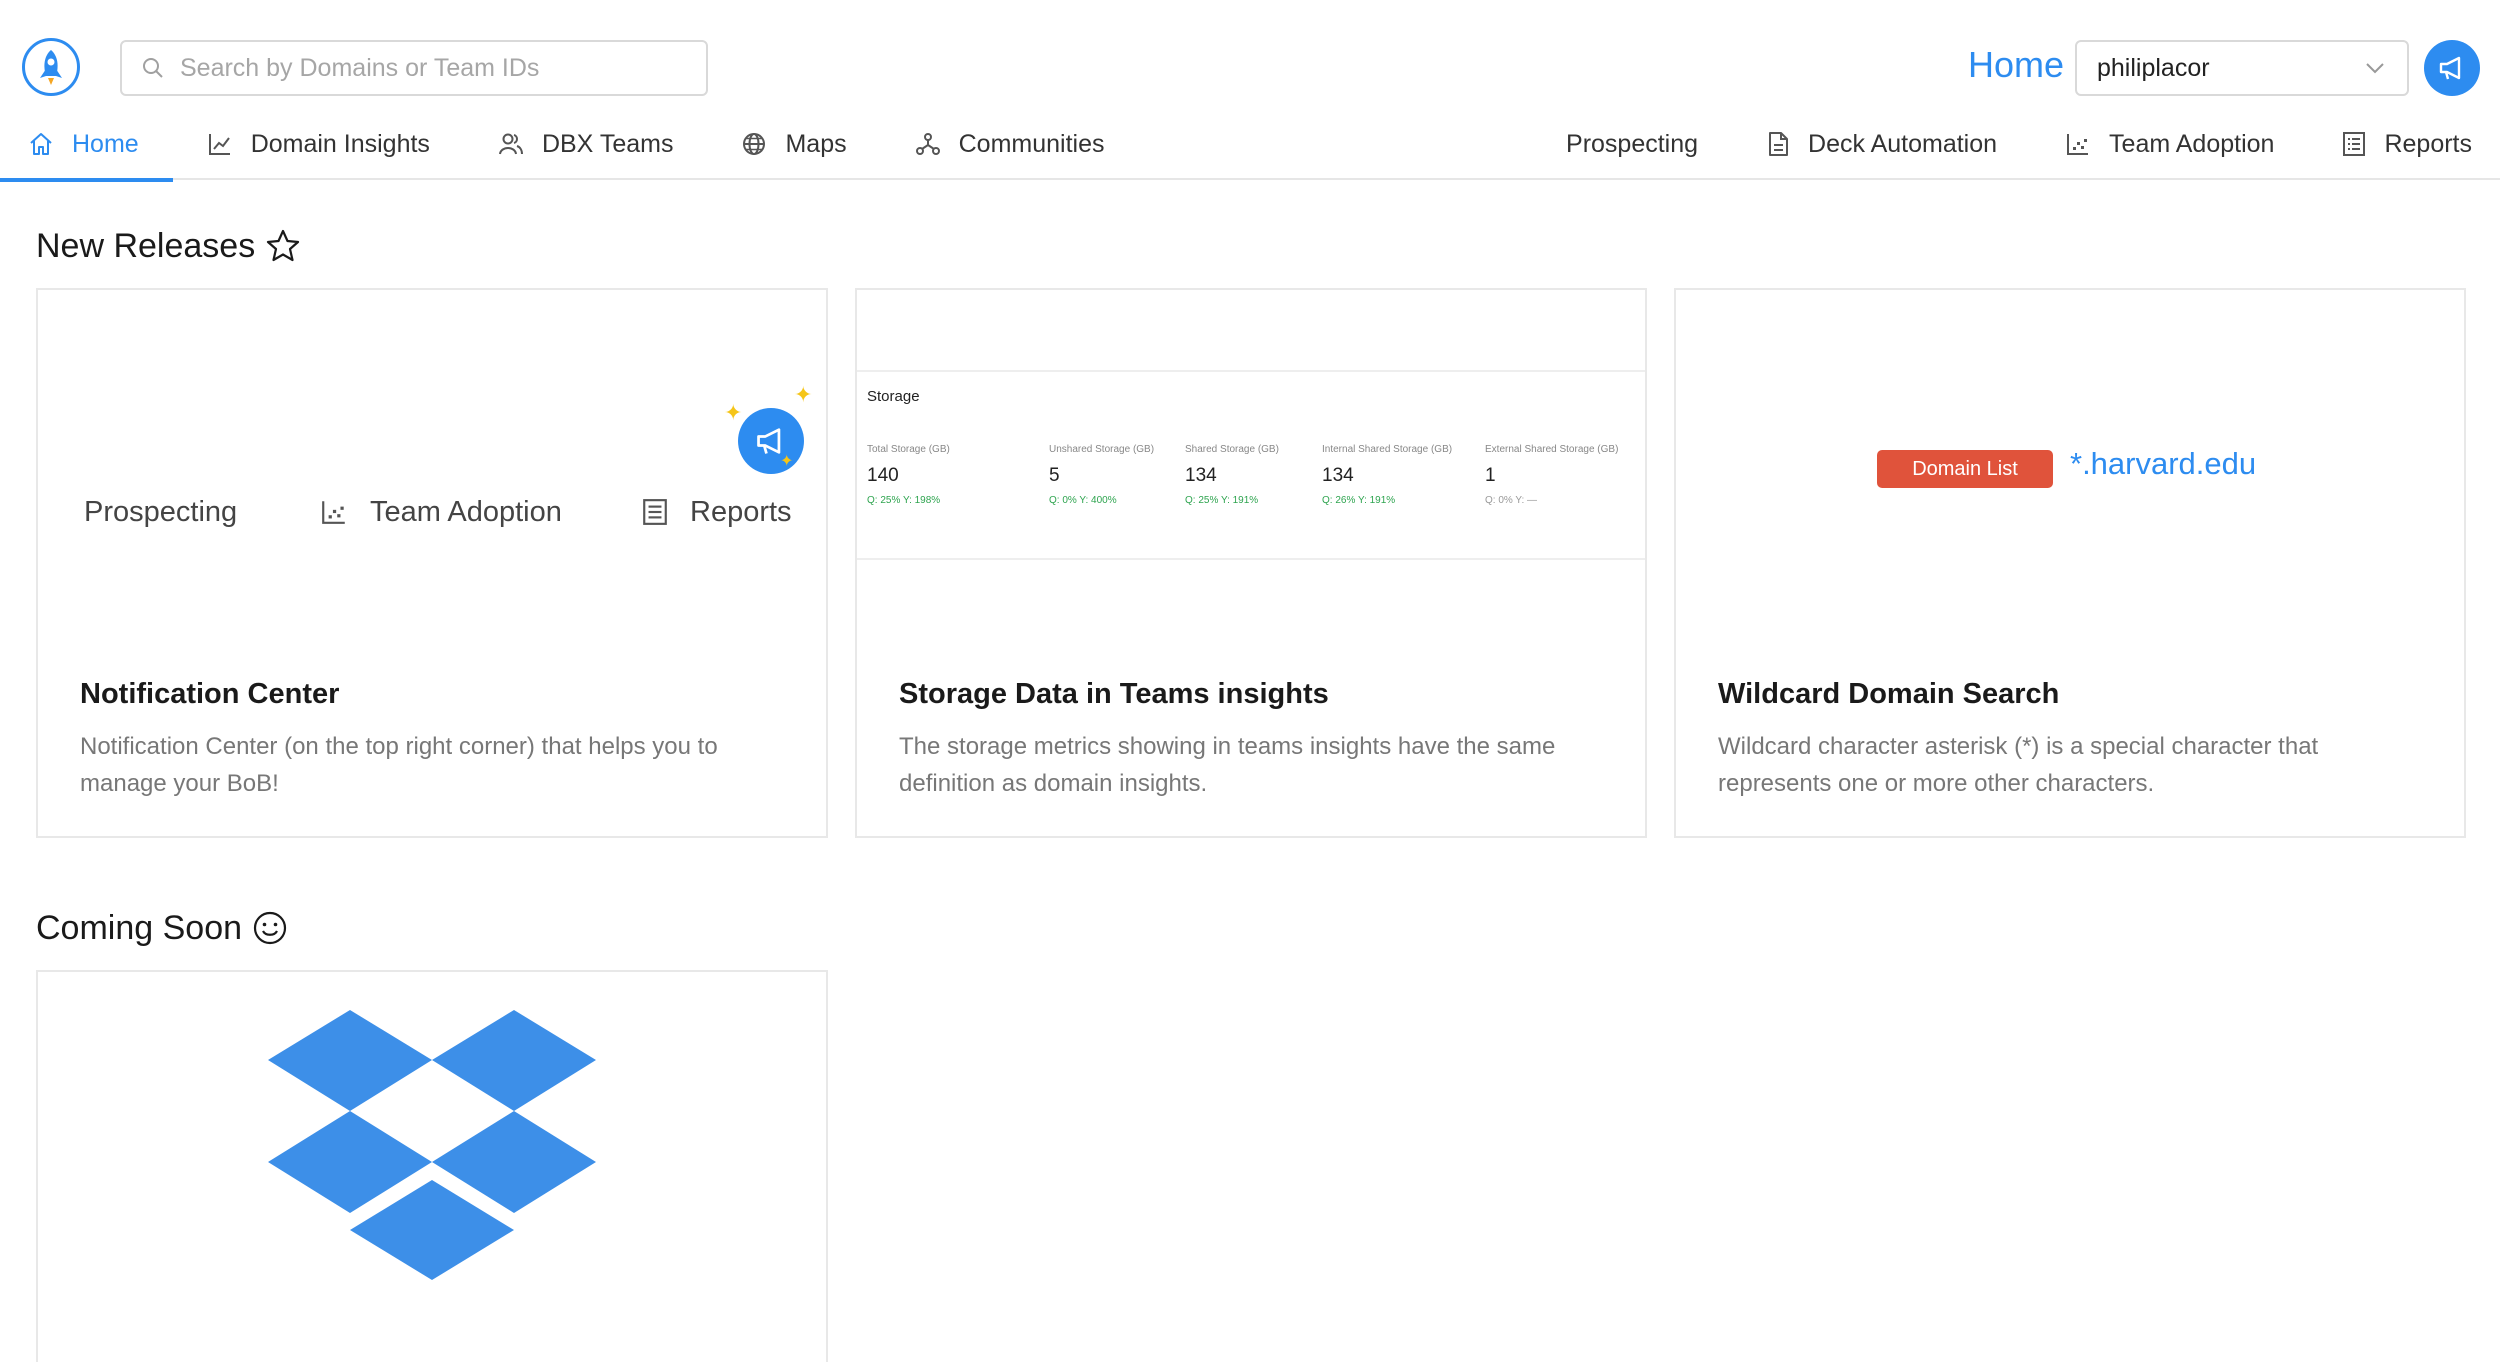  Describe the element at coordinates (1965, 469) in the screenshot. I see `domain-list-badge: Domain List` at that location.